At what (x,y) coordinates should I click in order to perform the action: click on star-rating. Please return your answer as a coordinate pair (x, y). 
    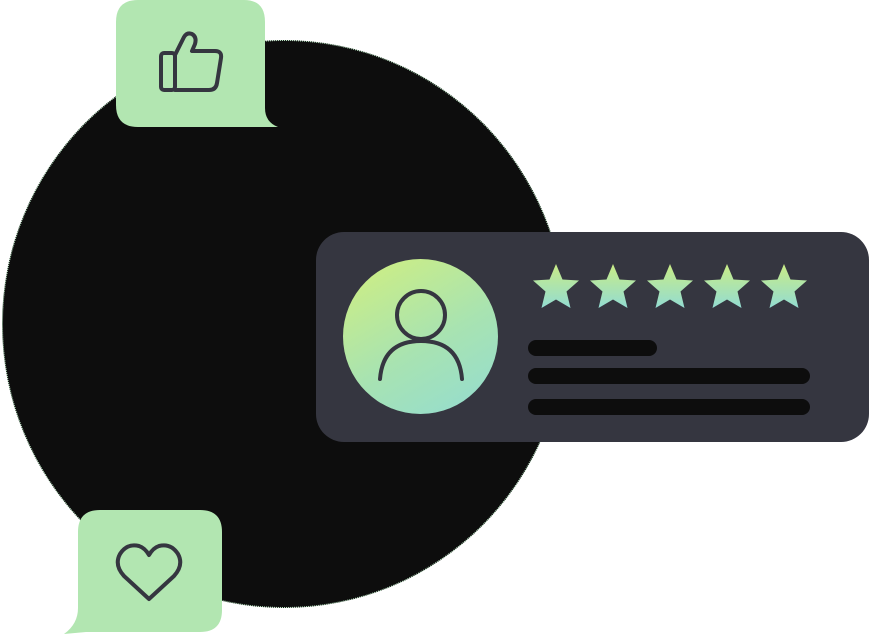
    Looking at the image, I should click on (670, 286).